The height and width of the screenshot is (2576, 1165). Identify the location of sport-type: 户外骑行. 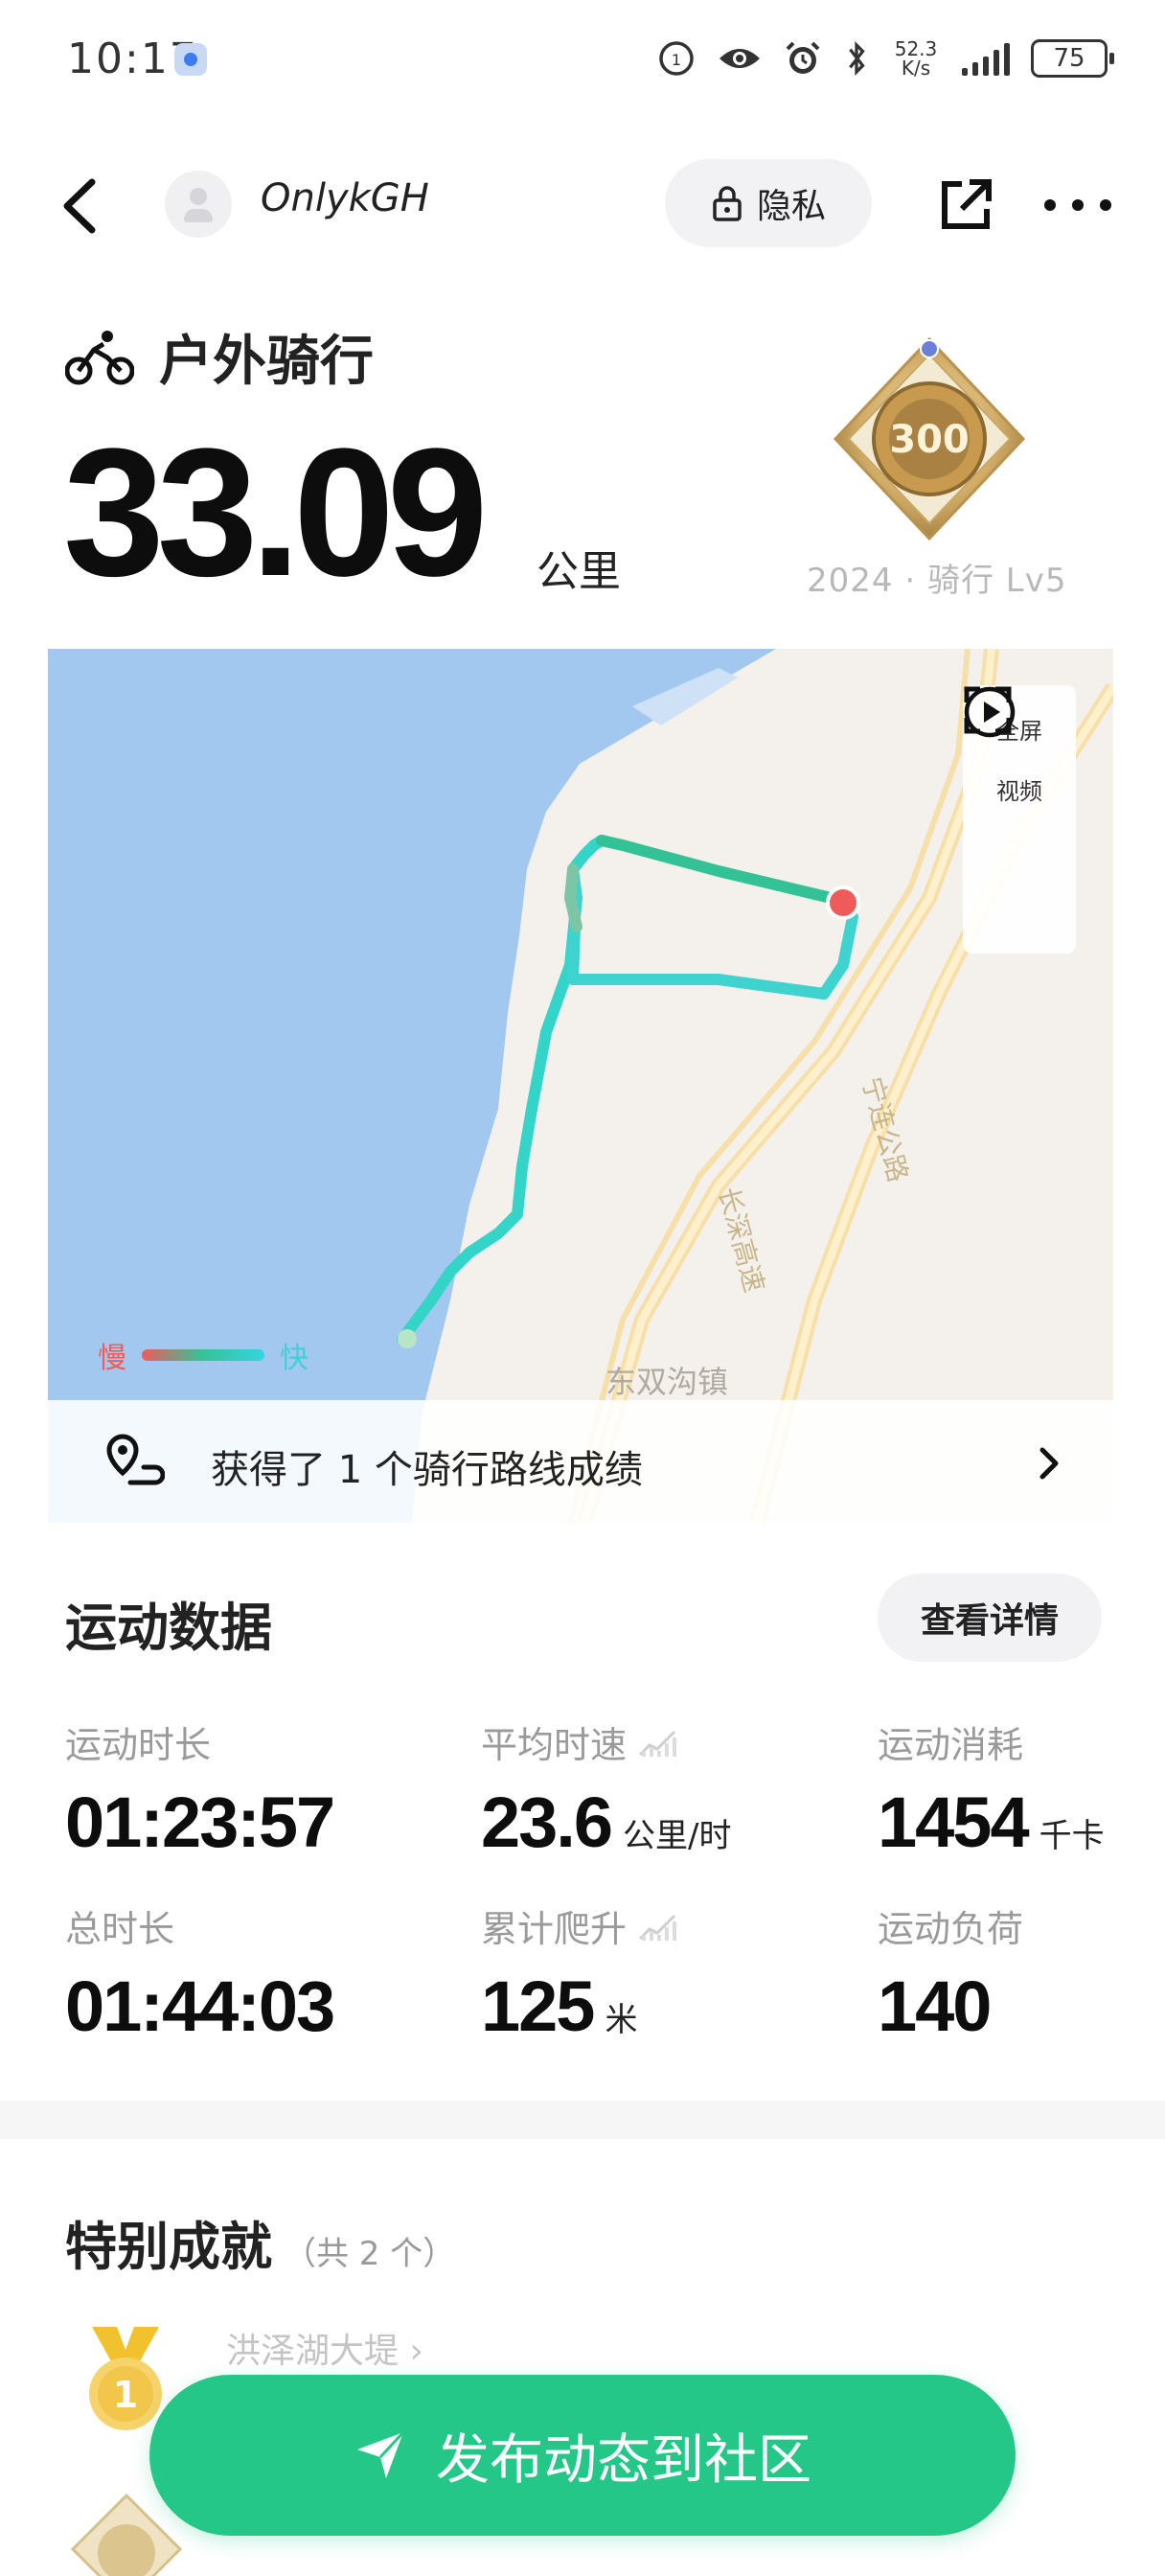
(219, 357).